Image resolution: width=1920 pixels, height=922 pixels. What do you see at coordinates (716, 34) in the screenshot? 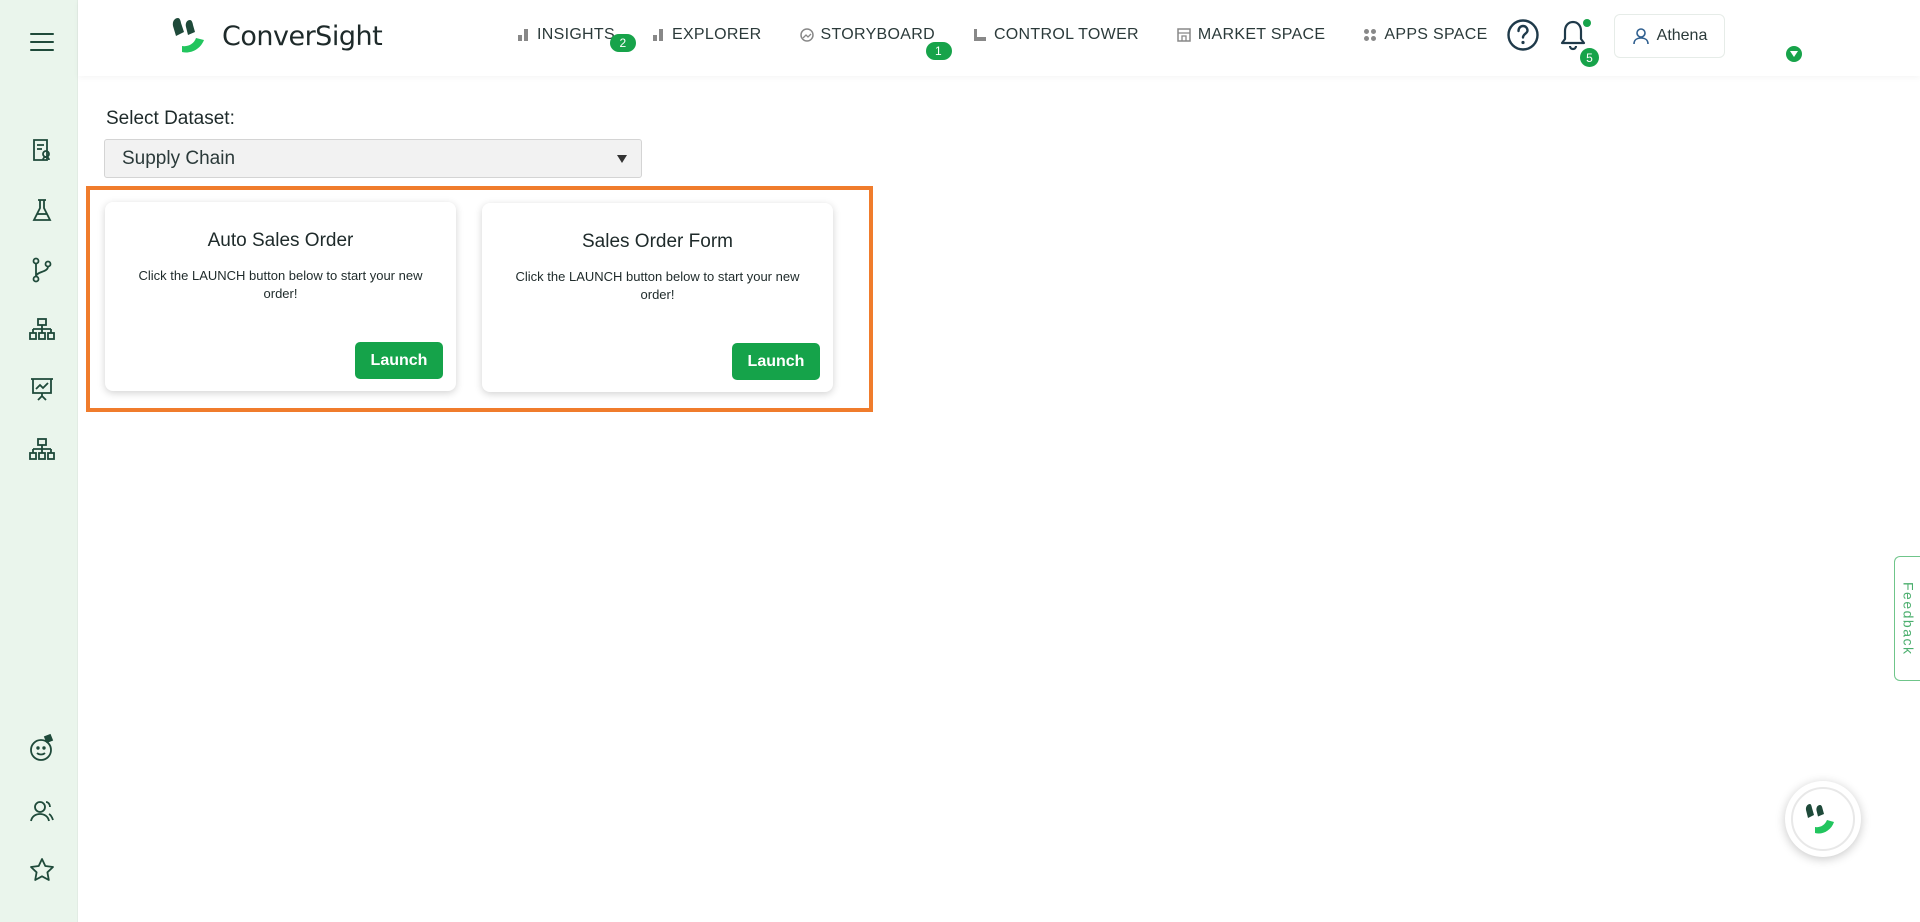
I see `nav-explorer-label: EXPLORER` at bounding box center [716, 34].